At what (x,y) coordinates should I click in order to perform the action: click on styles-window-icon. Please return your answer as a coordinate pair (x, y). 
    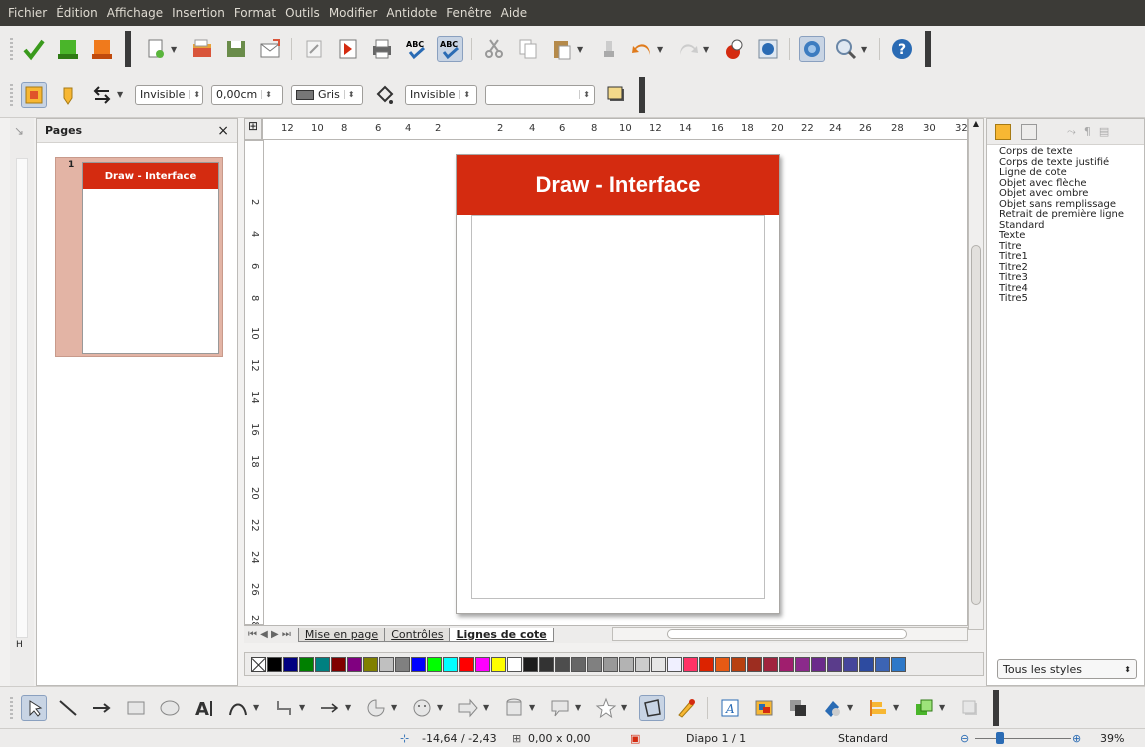
    Looking at the image, I should click on (34, 94).